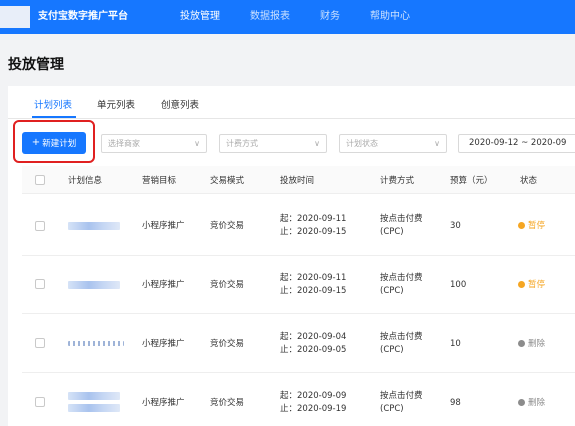 Image resolution: width=575 pixels, height=426 pixels. I want to click on column-header-trade-mode: 交易模式, so click(227, 181).